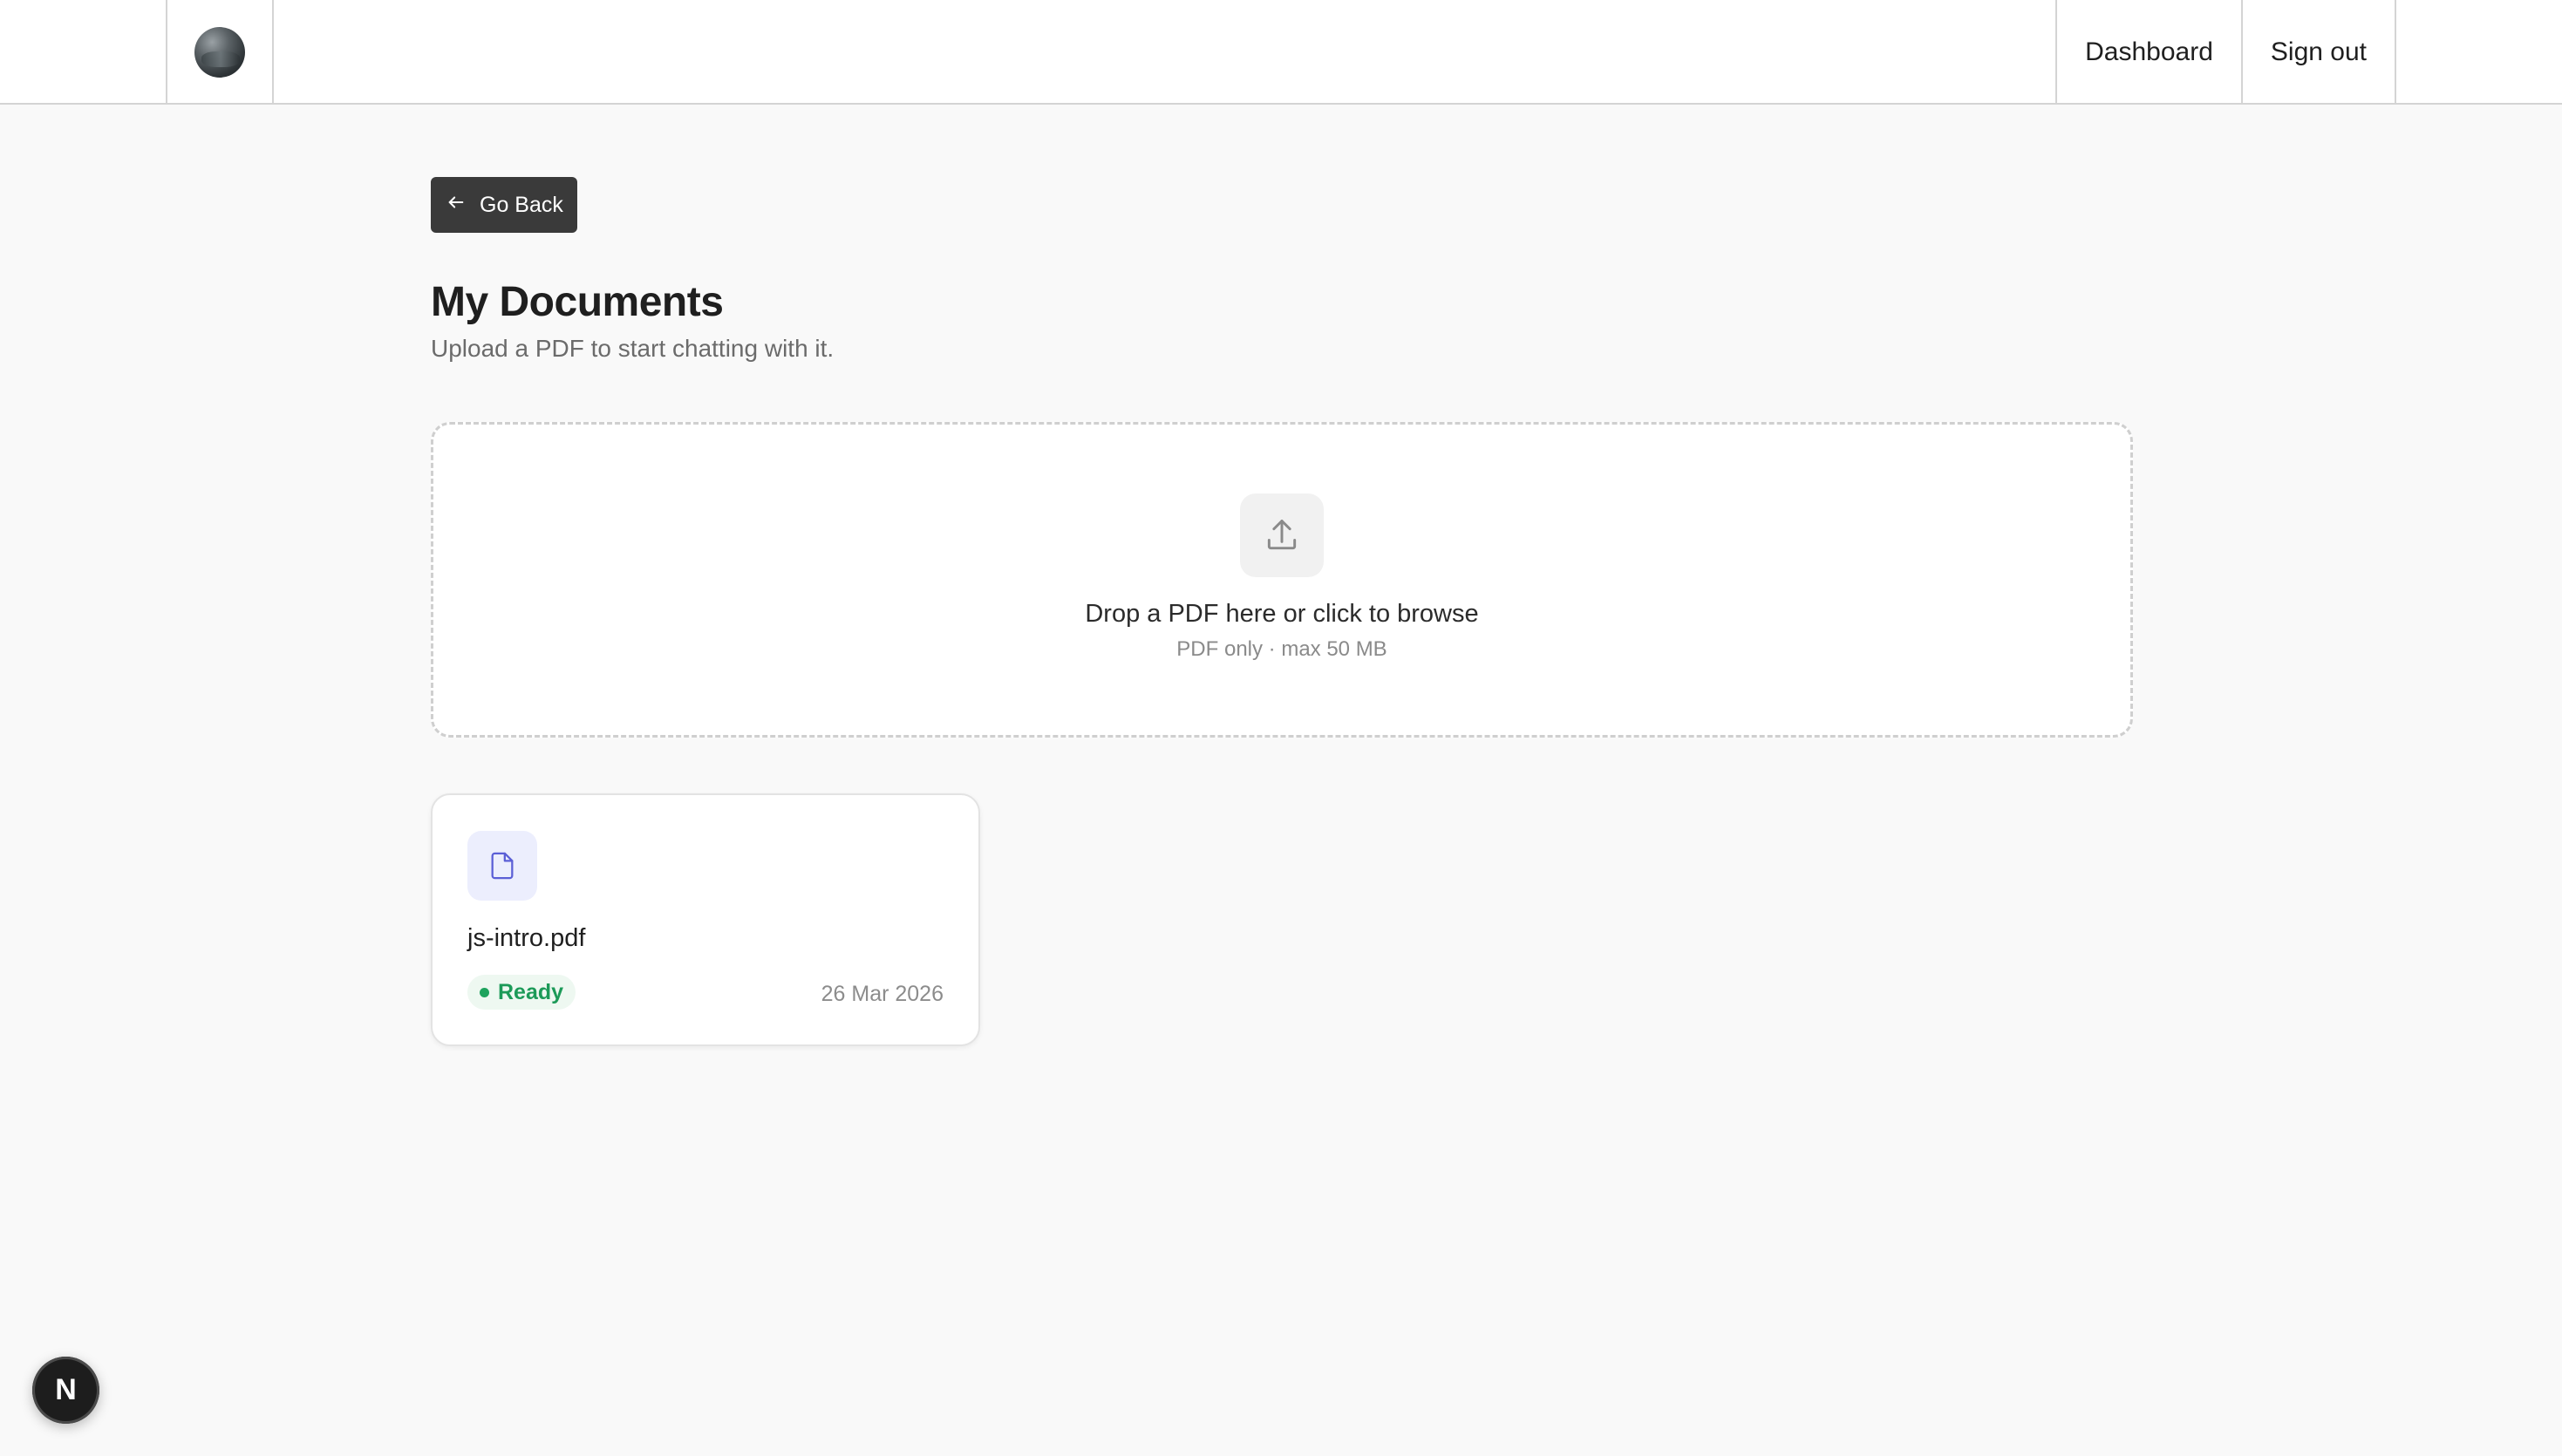 The width and height of the screenshot is (2562, 1456). Describe the element at coordinates (2148, 52) in the screenshot. I see `nav-dashboard-link: Dashboard` at that location.